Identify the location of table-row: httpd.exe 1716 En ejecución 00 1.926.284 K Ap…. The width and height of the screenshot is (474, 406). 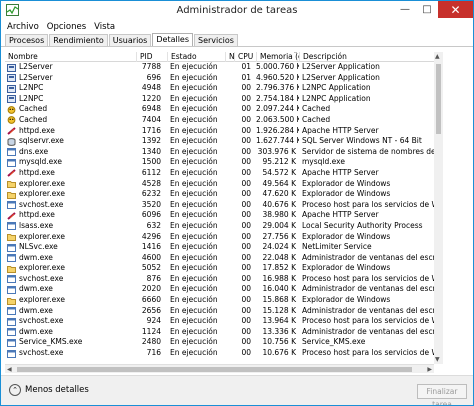
(219, 131).